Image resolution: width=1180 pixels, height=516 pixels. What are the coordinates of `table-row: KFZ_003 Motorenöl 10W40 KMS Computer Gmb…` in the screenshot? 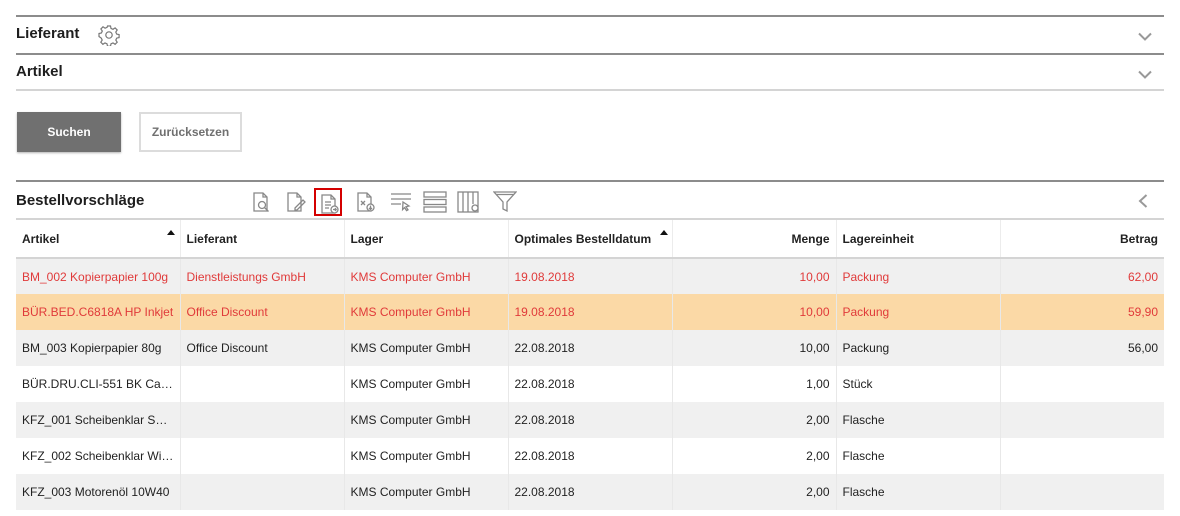 It's located at (590, 492).